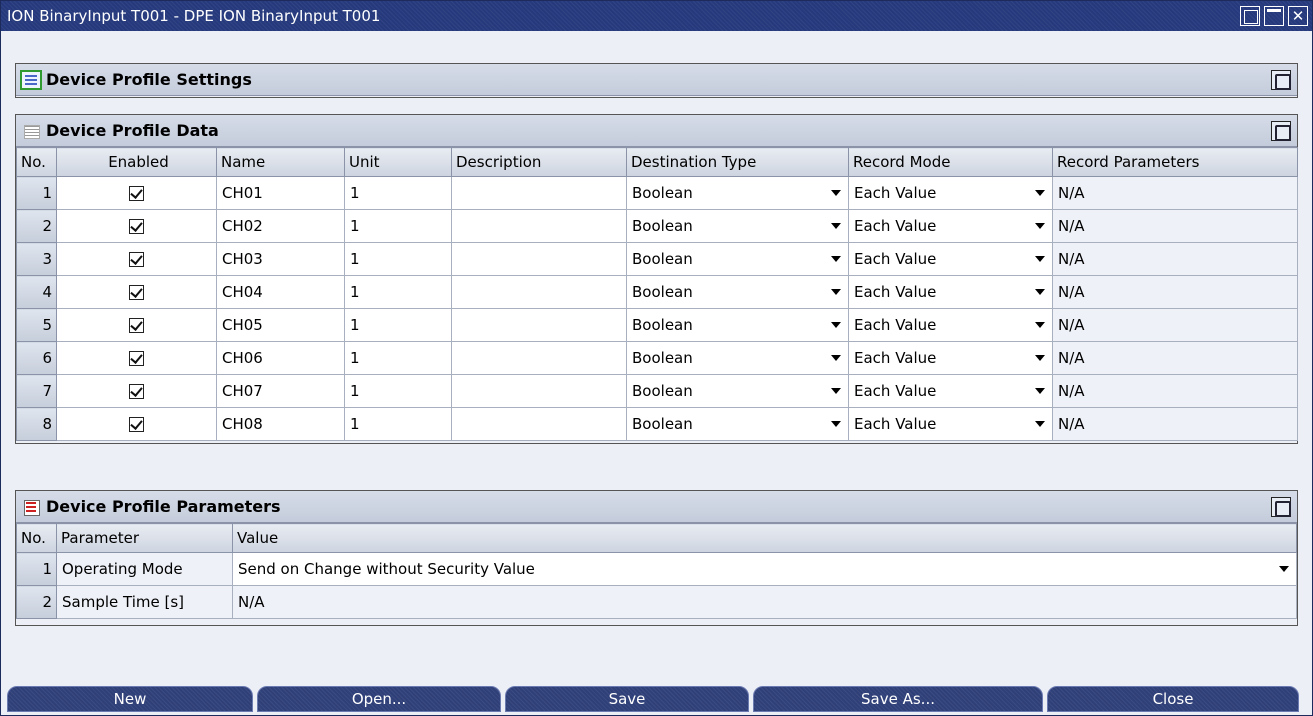  I want to click on name-cell: CH07, so click(280, 391).